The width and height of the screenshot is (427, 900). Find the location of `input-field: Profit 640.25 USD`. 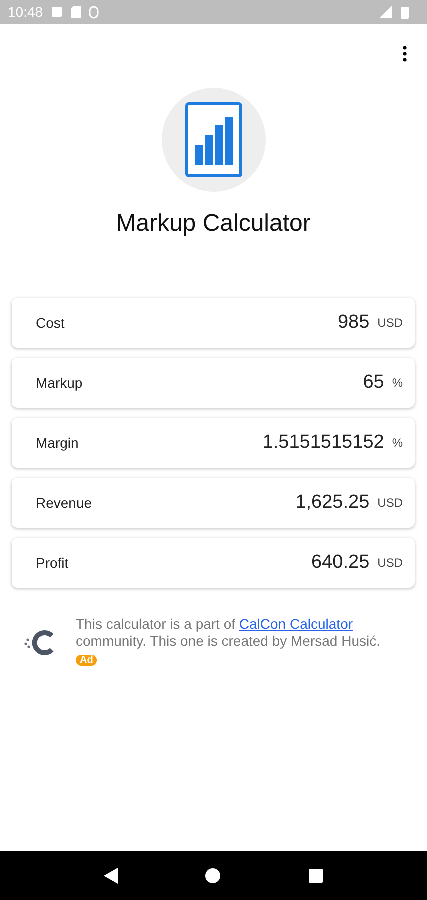

input-field: Profit 640.25 USD is located at coordinates (213, 563).